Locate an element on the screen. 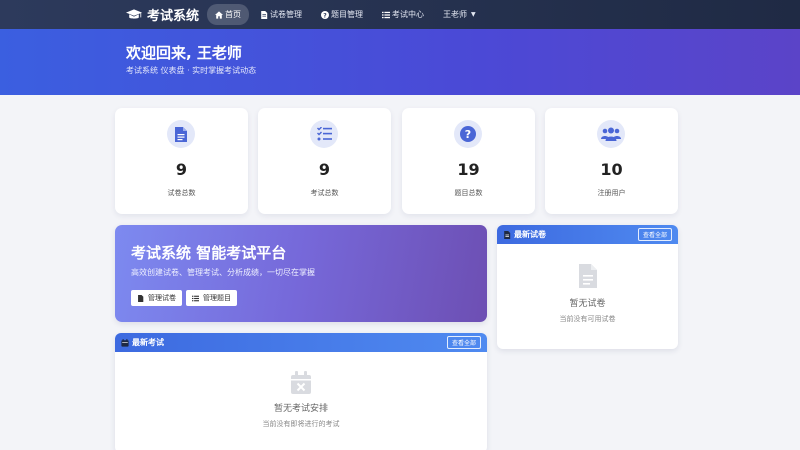  main-nav: 首页 试卷管理 ? 题目管理 考试中心 王老师 ▼ is located at coordinates (347, 14).